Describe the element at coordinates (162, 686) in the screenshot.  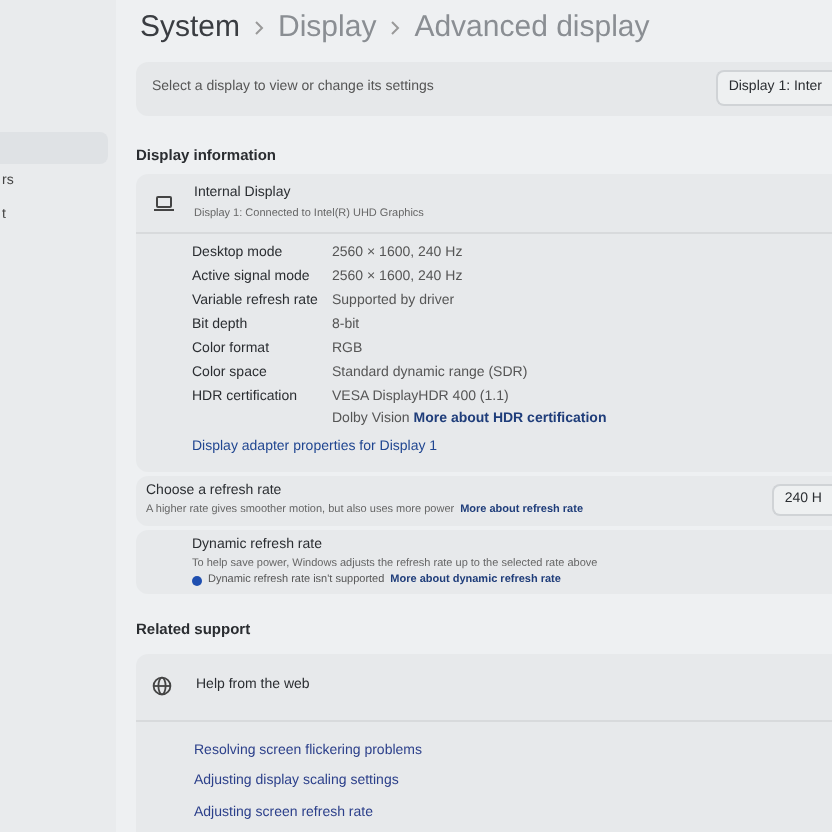
I see `globe-icon` at that location.